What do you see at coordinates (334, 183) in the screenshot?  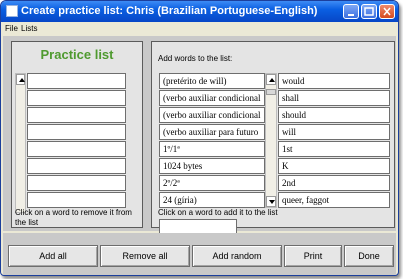 I see `target-word-item: 2nd` at bounding box center [334, 183].